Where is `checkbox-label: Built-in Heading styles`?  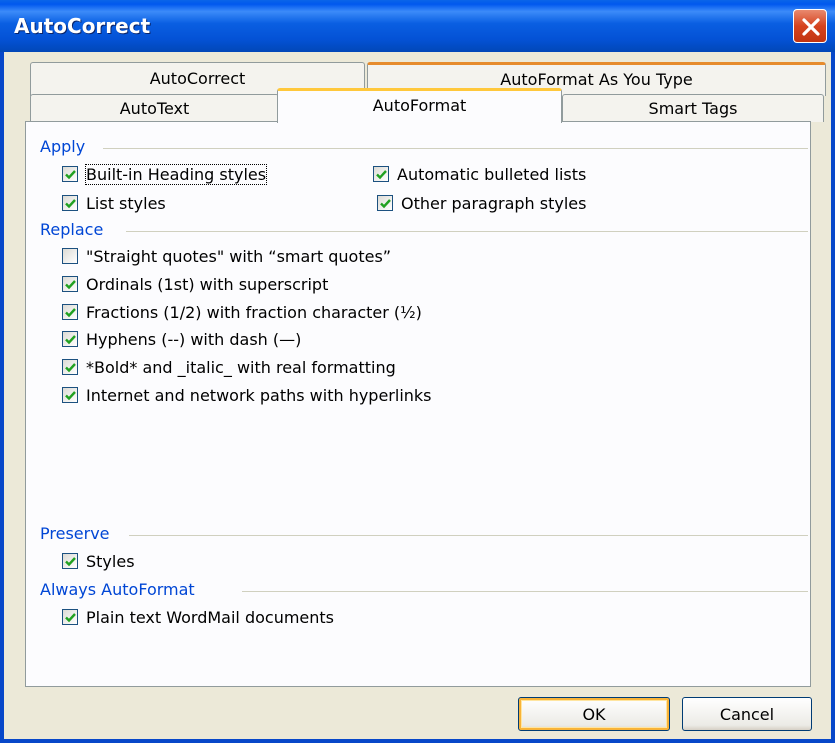
checkbox-label: Built-in Heading styles is located at coordinates (176, 174).